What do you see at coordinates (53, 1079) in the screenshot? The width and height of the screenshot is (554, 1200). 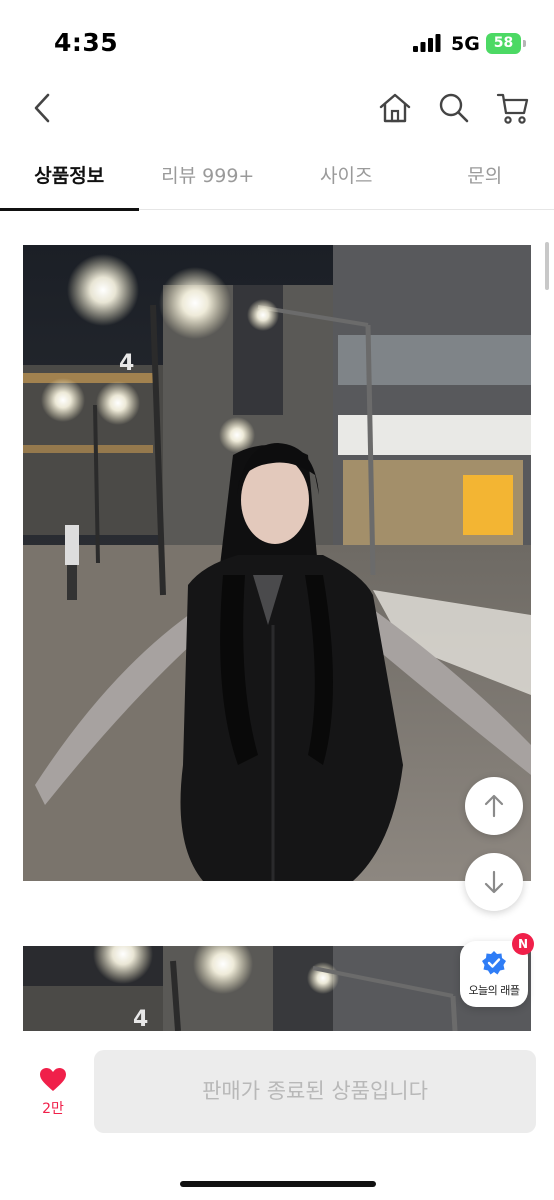 I see `heart-icon` at bounding box center [53, 1079].